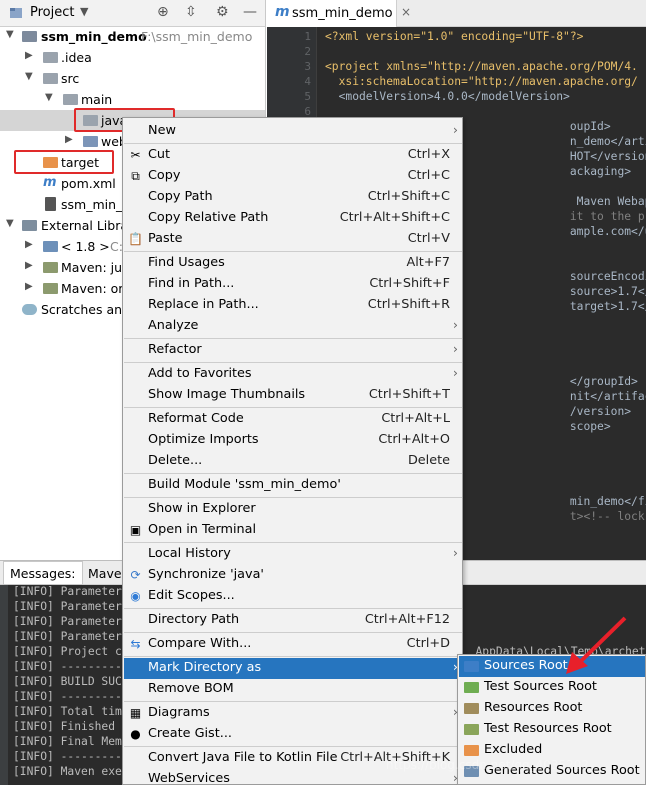 This screenshot has width=646, height=785. Describe the element at coordinates (471, 708) in the screenshot. I see `resource-folder-icon` at that location.